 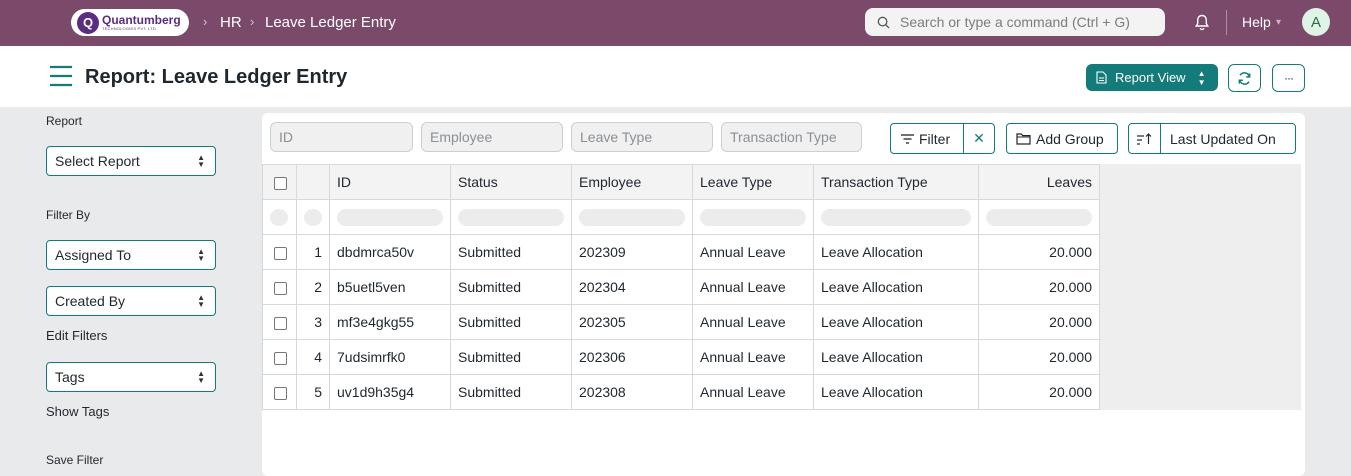 I want to click on row-number-cell: 1, so click(x=313, y=252).